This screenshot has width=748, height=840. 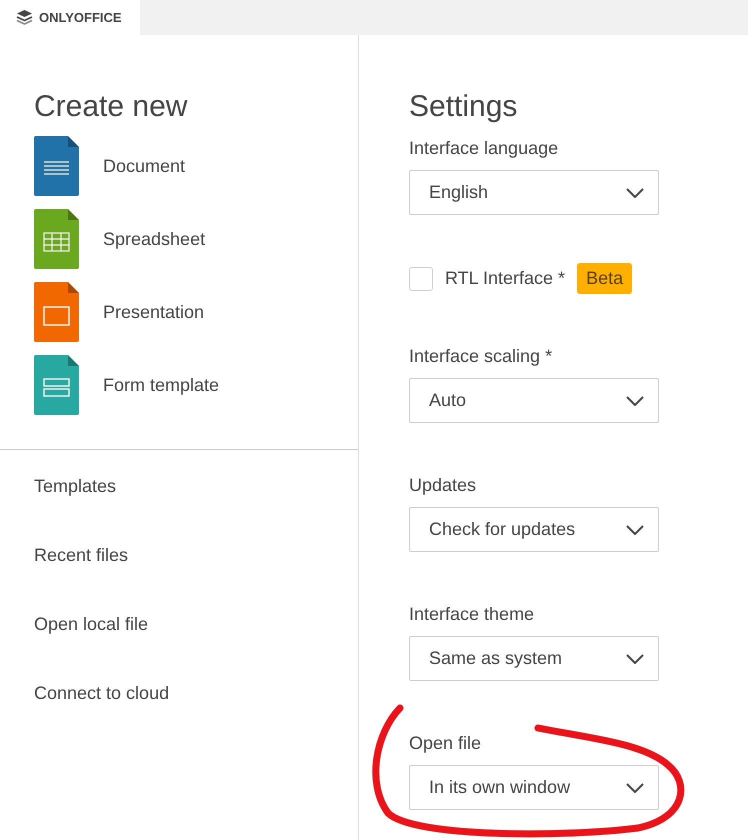 What do you see at coordinates (505, 278) in the screenshot?
I see `checkbox-label: RTL Interface *` at bounding box center [505, 278].